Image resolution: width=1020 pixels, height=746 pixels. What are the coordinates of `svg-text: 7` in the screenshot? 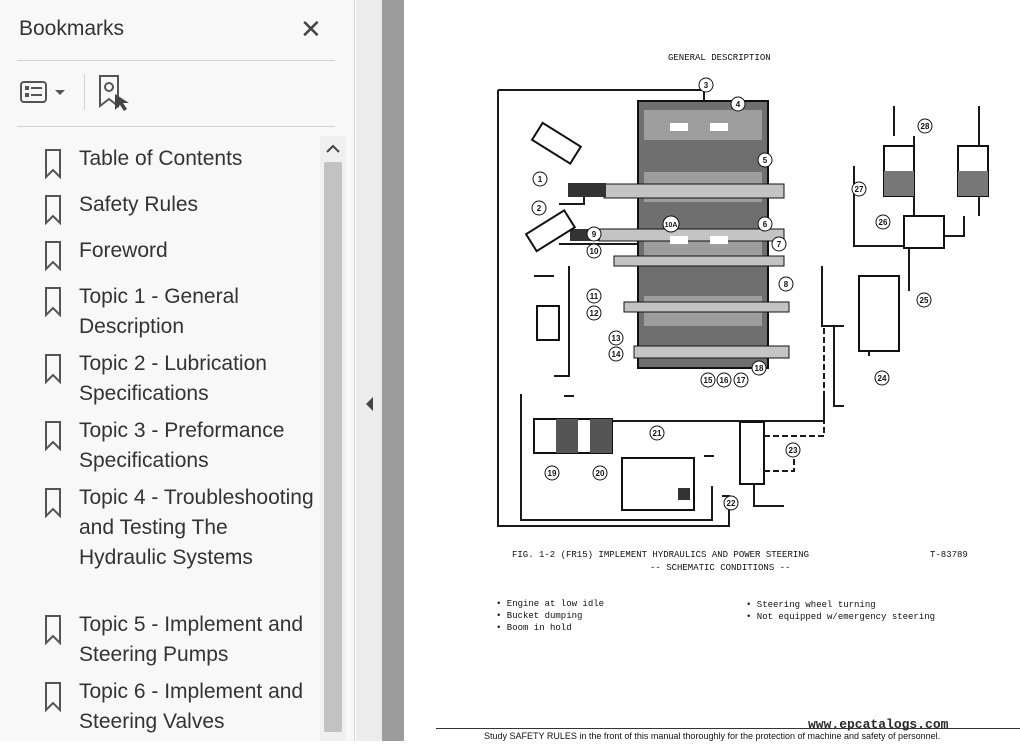 It's located at (779, 244).